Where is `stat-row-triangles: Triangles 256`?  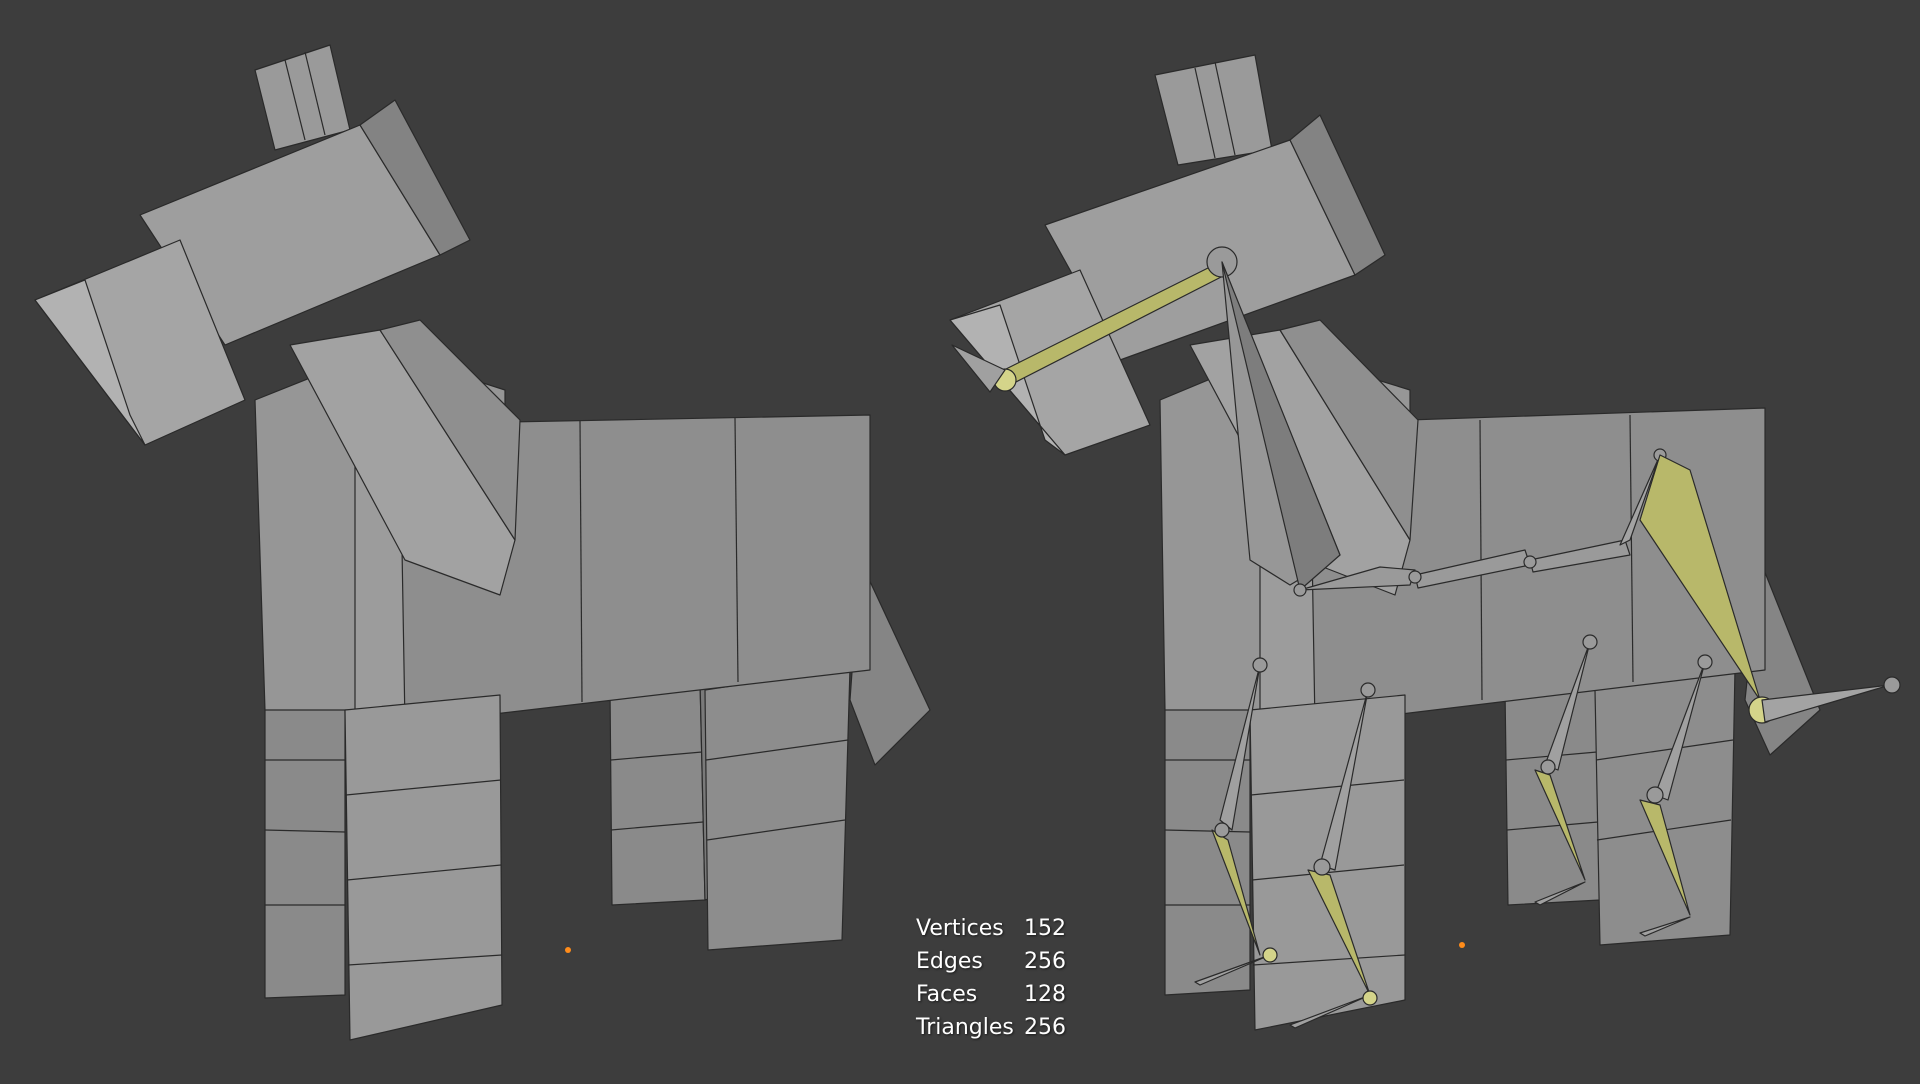 stat-row-triangles: Triangles 256 is located at coordinates (1000, 1027).